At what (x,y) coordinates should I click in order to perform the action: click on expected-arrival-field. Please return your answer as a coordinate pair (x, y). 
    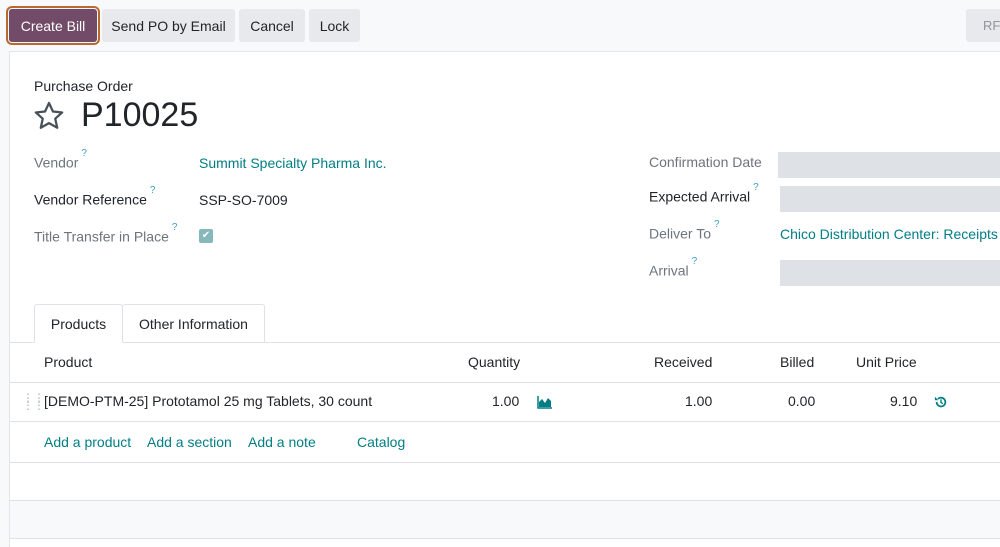
    Looking at the image, I should click on (890, 199).